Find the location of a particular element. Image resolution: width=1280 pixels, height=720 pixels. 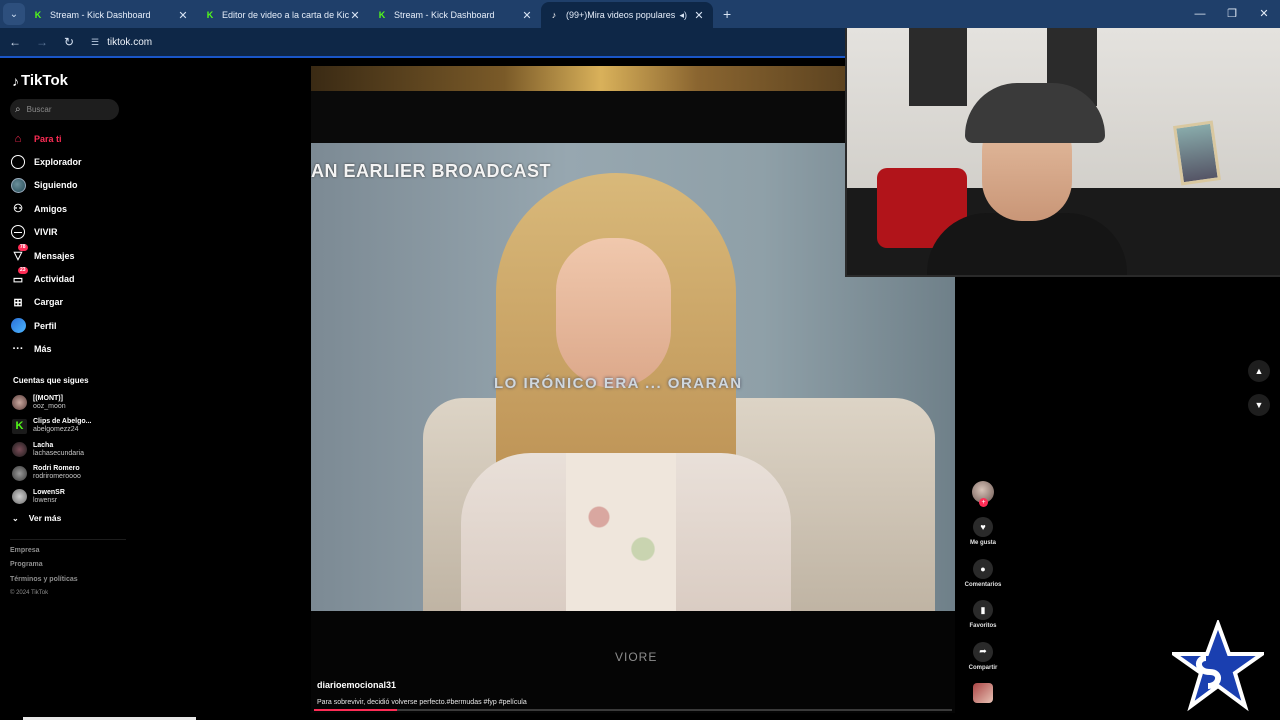

new-tab-icon: + is located at coordinates (727, 14).